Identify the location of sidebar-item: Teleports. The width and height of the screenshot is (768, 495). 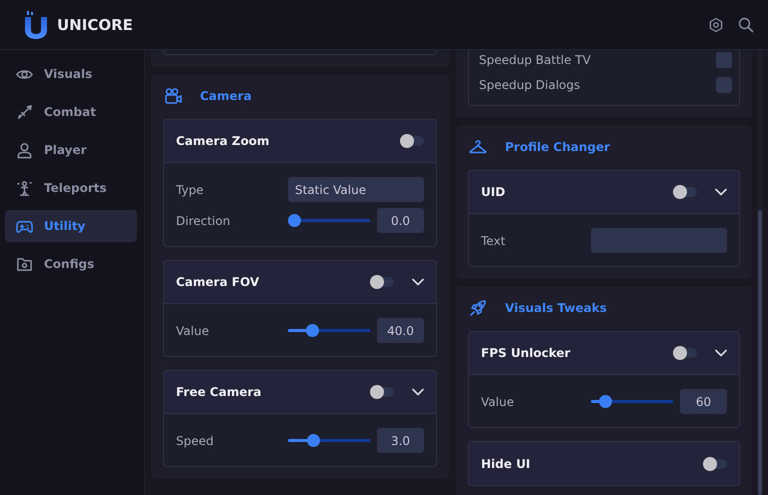
(71, 188).